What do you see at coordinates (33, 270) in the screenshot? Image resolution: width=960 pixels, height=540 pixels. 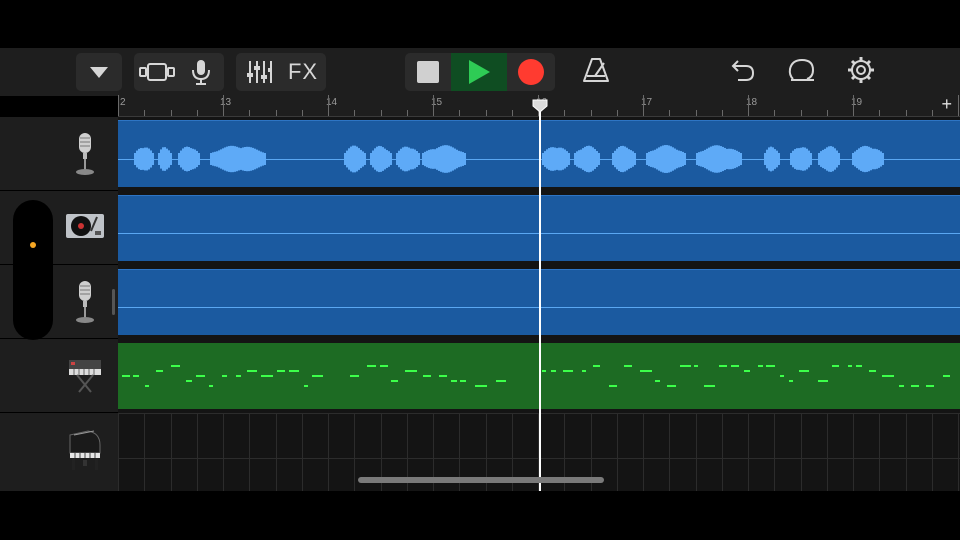 I see `track-controls-pill` at bounding box center [33, 270].